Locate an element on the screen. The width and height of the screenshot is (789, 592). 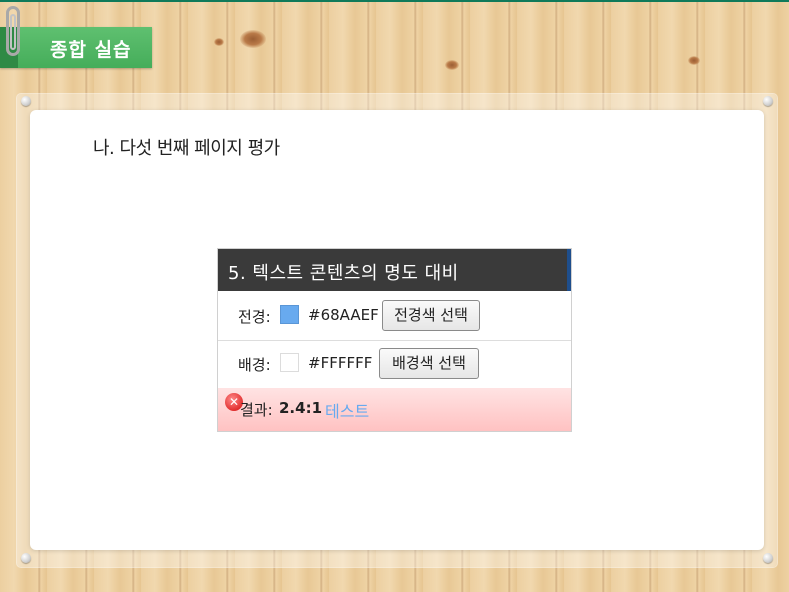
foreground-color-button: 전경색 선택 is located at coordinates (431, 315).